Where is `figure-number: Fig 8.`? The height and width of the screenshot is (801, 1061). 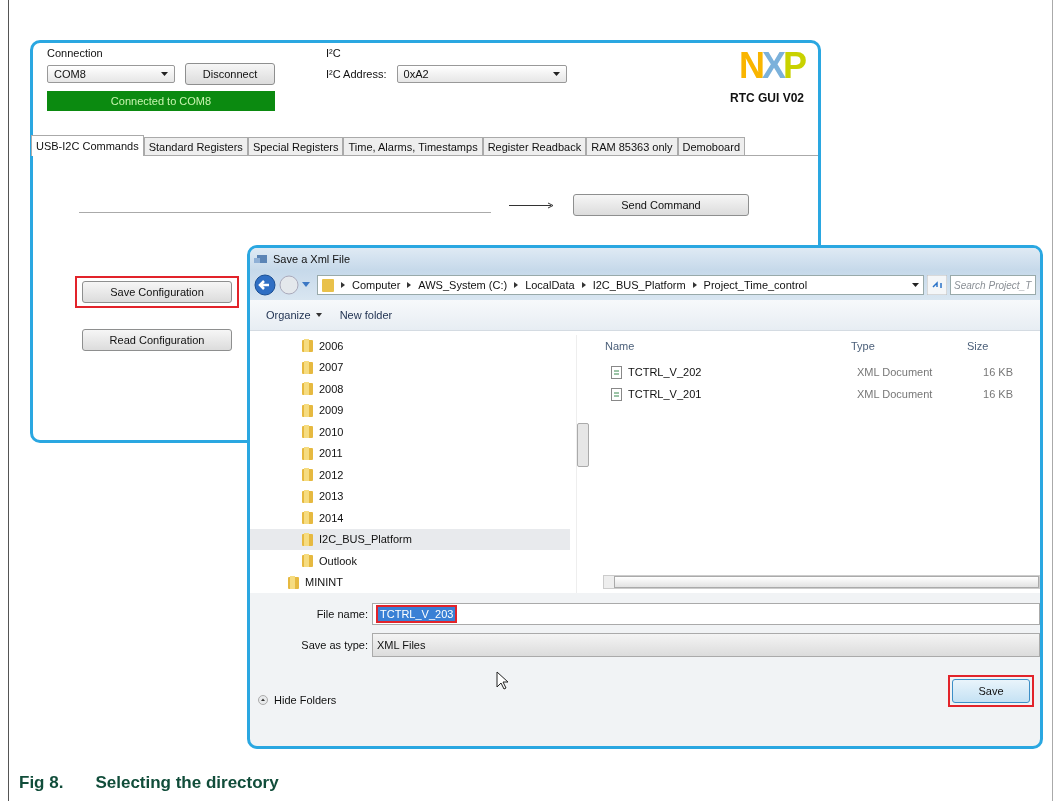
figure-number: Fig 8. is located at coordinates (41, 783).